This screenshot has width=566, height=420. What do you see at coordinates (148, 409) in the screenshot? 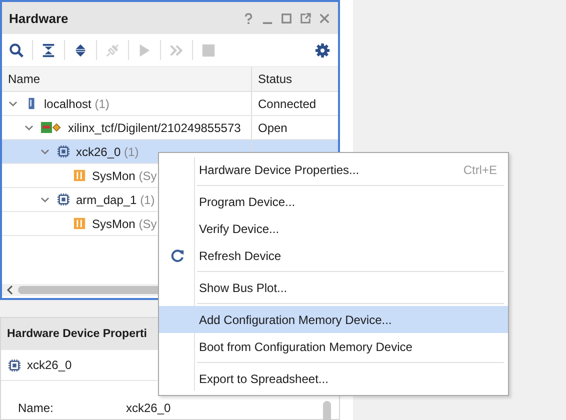
I see `property-value: xck26_0` at bounding box center [148, 409].